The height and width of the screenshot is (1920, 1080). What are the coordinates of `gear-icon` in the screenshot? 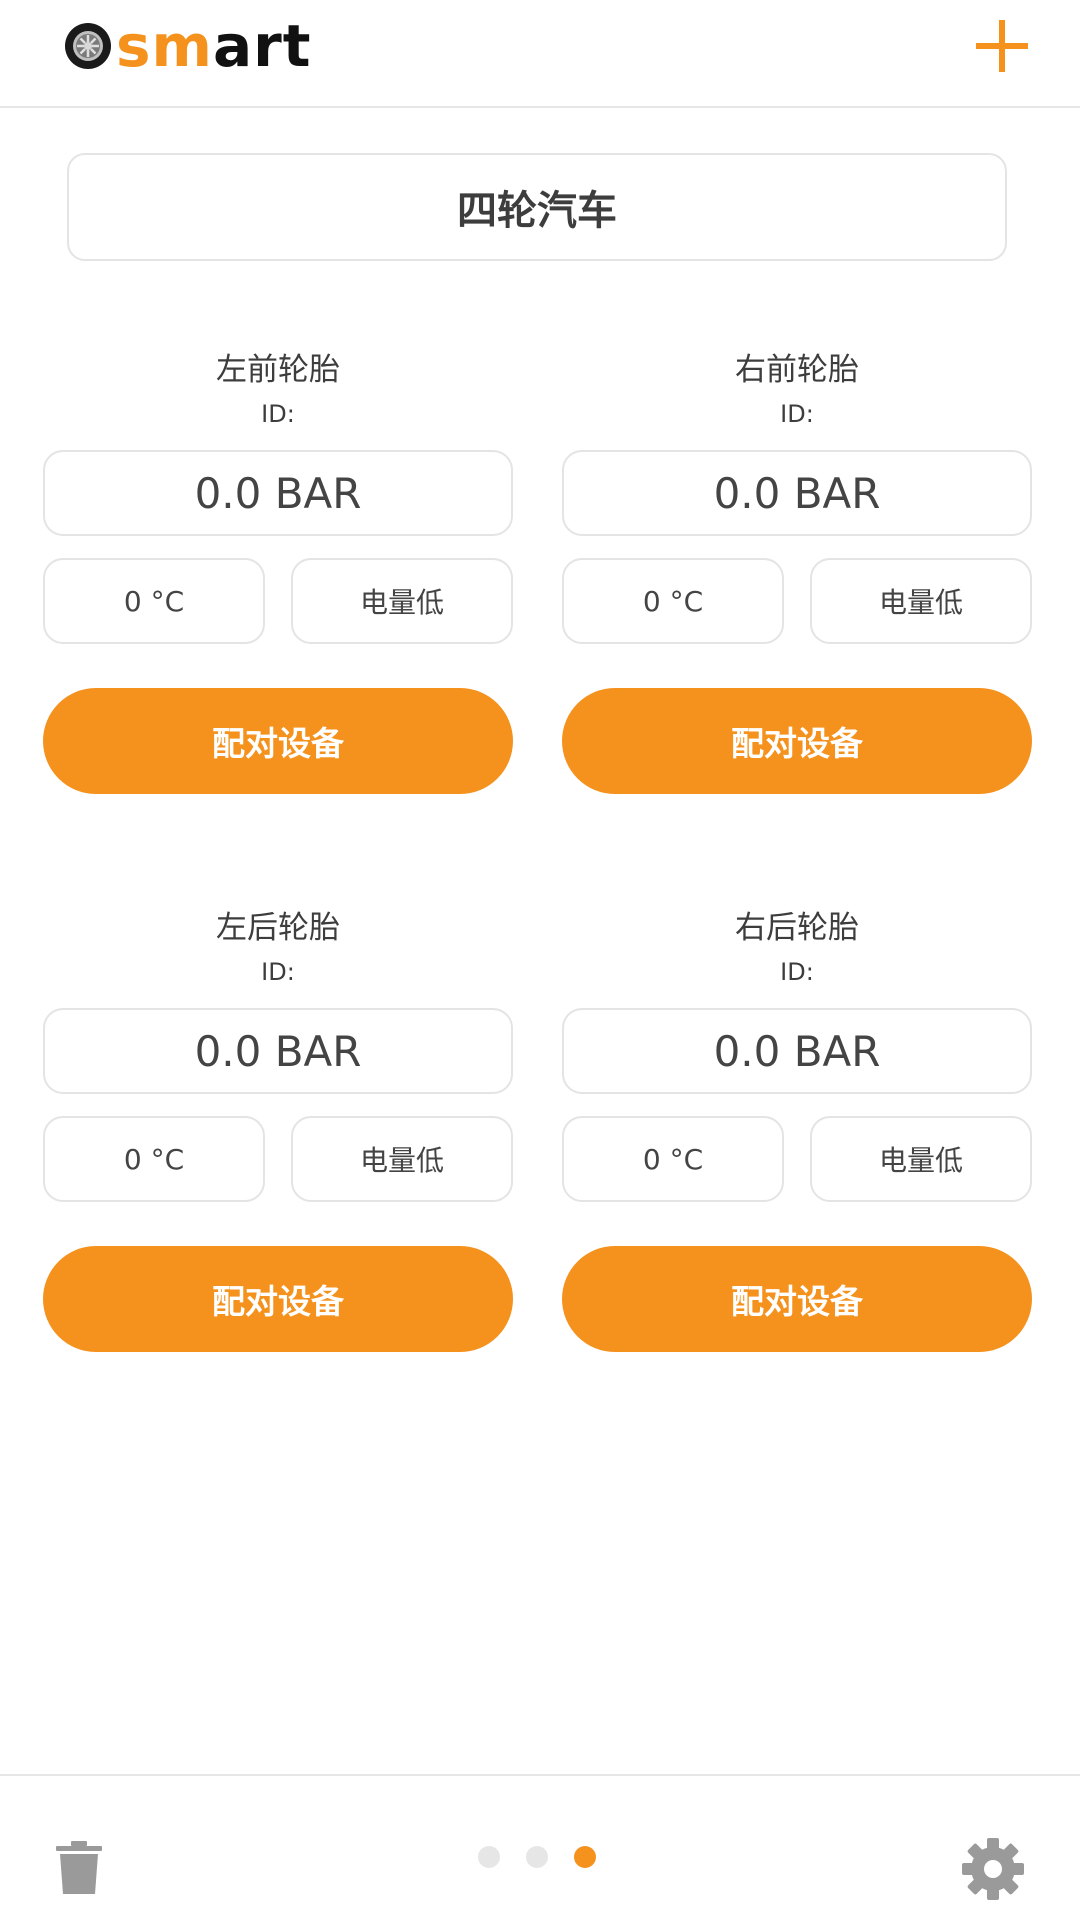 It's located at (993, 1869).